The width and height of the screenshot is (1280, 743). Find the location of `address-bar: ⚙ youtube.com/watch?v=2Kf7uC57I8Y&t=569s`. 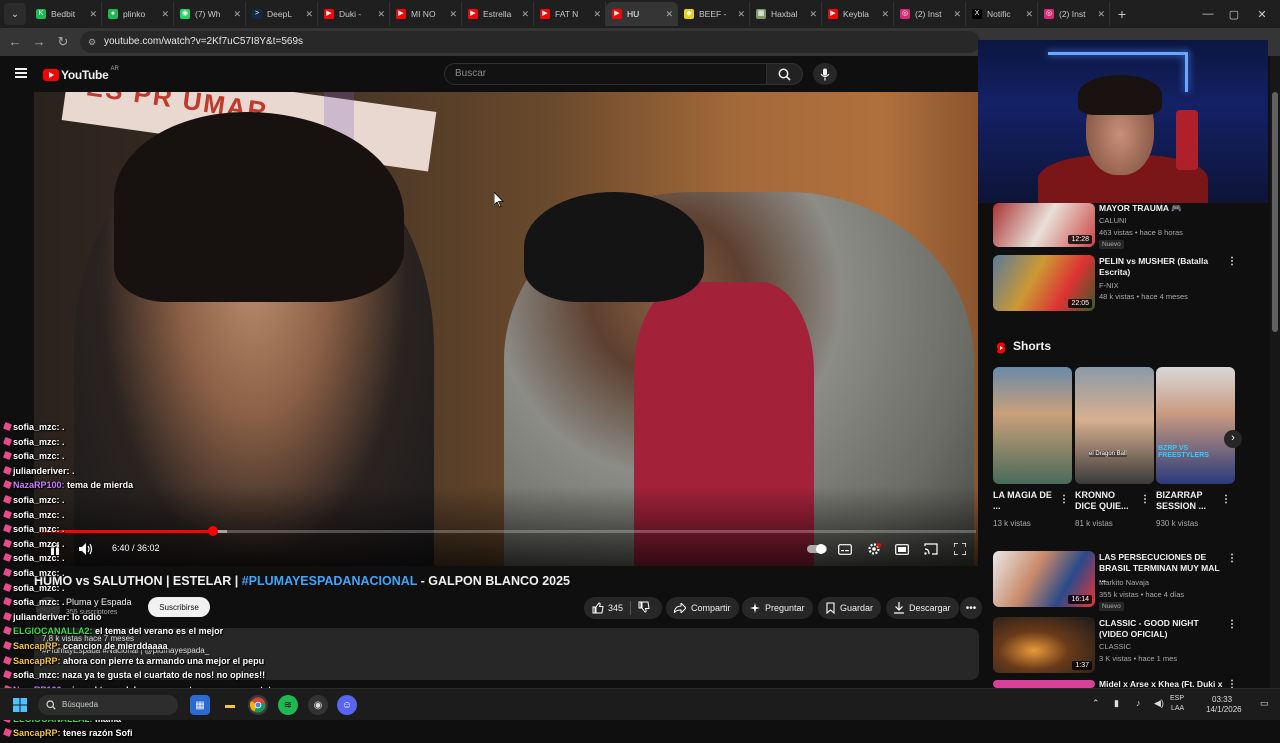

address-bar: ⚙ youtube.com/watch?v=2Kf7uC57I8Y&t=569s is located at coordinates (530, 42).